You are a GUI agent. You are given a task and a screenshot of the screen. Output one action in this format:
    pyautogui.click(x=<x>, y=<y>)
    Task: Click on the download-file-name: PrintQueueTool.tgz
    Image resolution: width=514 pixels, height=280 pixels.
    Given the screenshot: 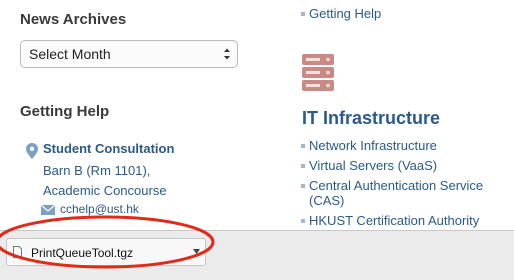 What is the action you would take?
    pyautogui.click(x=82, y=253)
    